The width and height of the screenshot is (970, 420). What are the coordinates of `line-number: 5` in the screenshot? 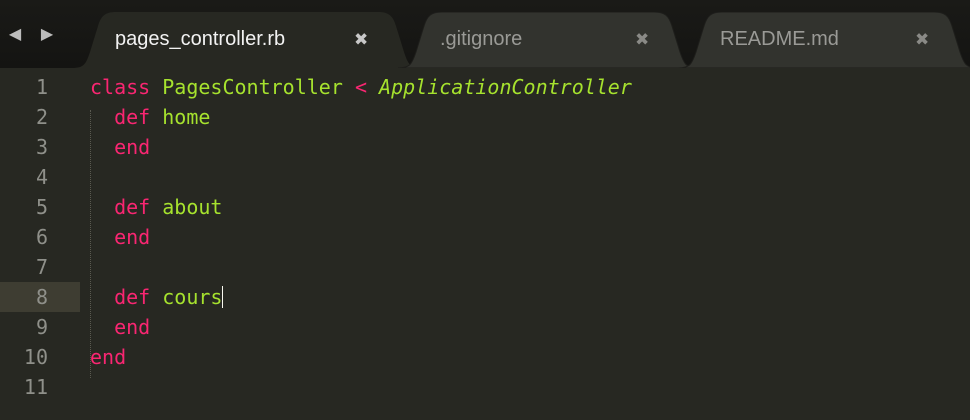 It's located at (41, 207).